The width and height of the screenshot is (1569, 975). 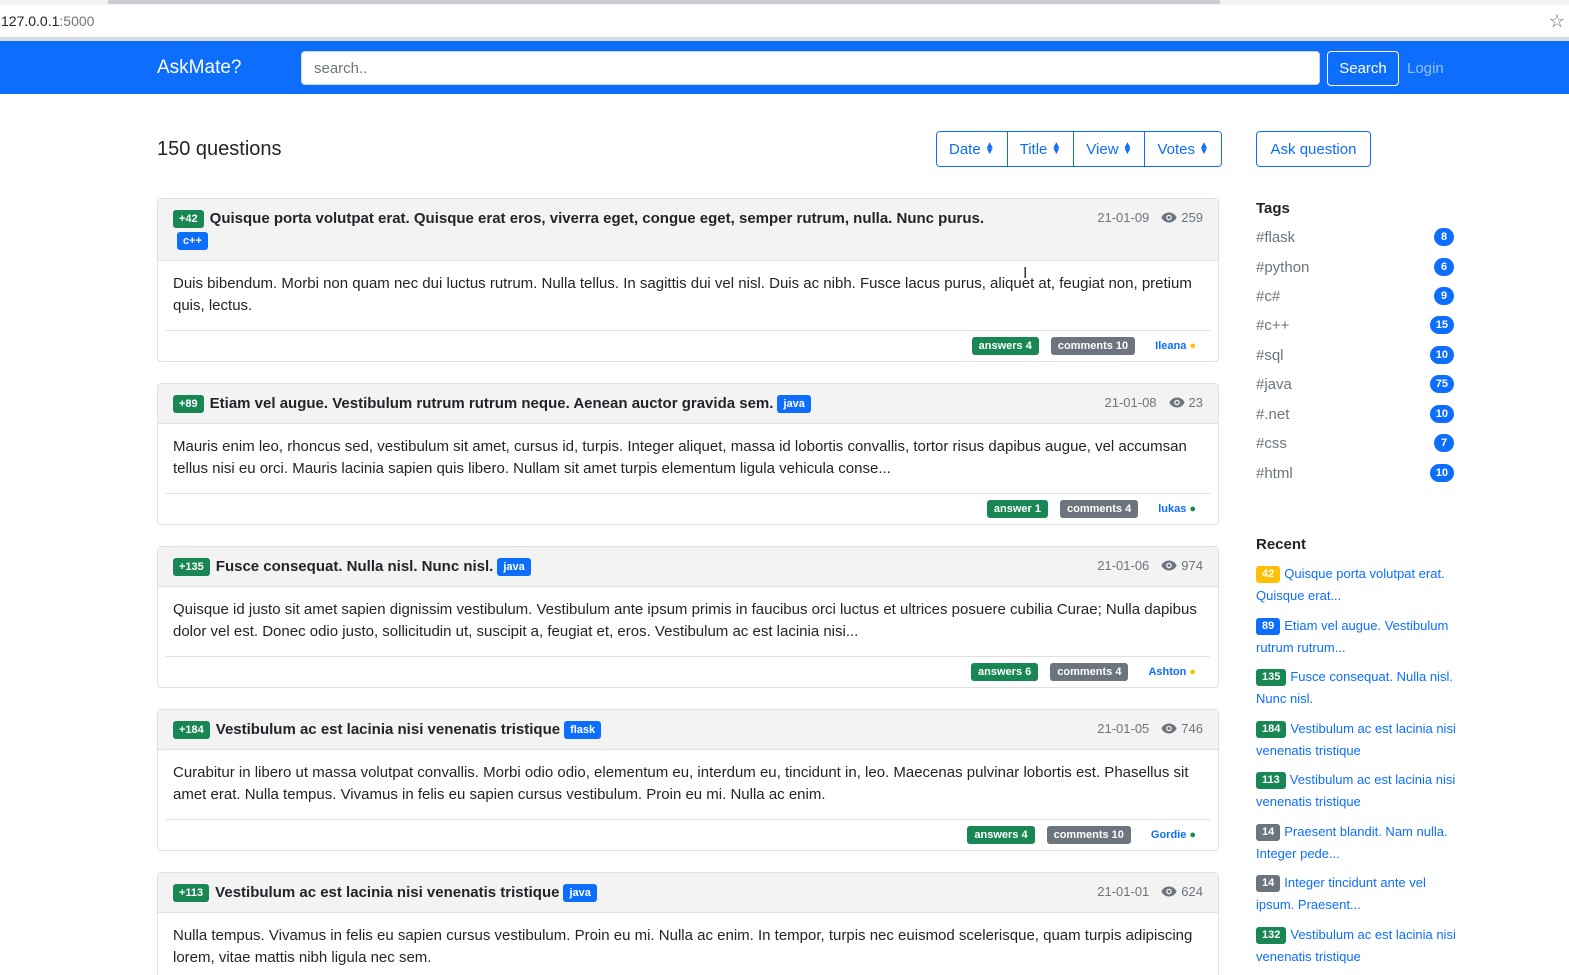 I want to click on question-date: 21-01-06, so click(x=1123, y=565).